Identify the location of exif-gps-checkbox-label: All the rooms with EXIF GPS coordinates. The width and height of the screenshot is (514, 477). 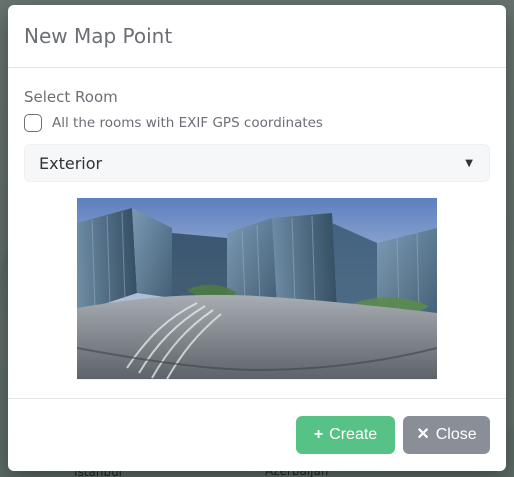
(187, 123).